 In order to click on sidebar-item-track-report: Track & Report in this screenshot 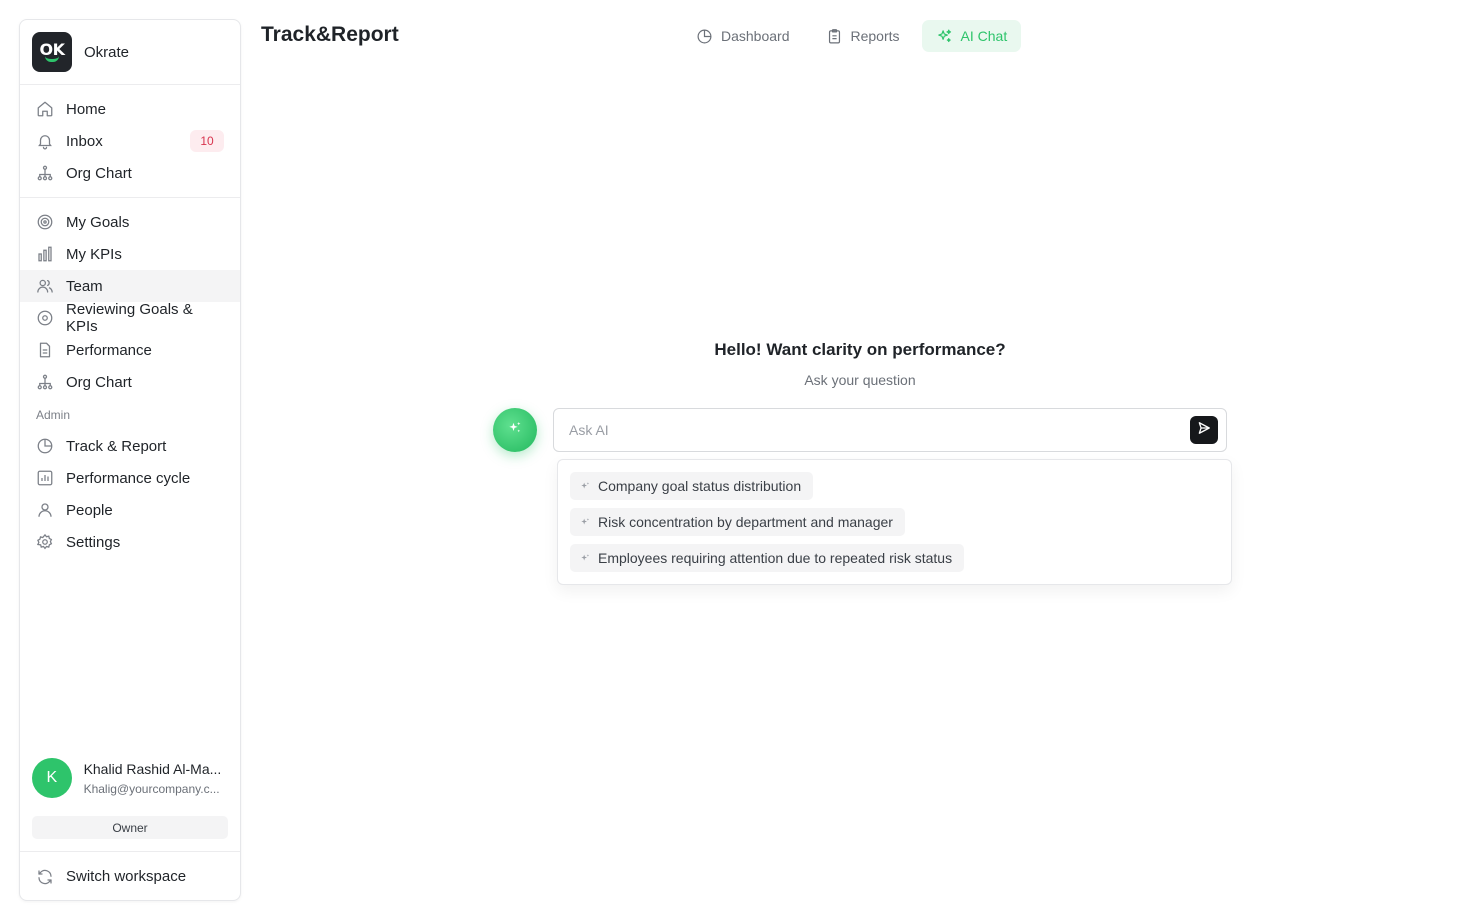, I will do `click(130, 446)`.